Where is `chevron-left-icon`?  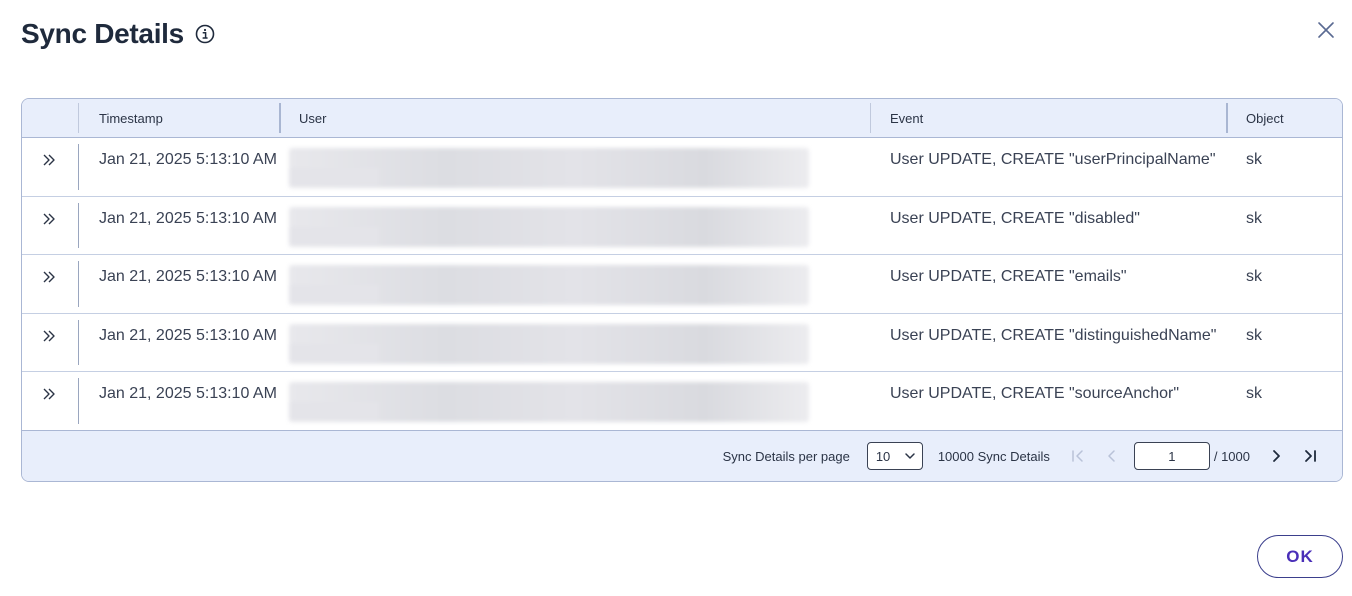
chevron-left-icon is located at coordinates (1111, 456).